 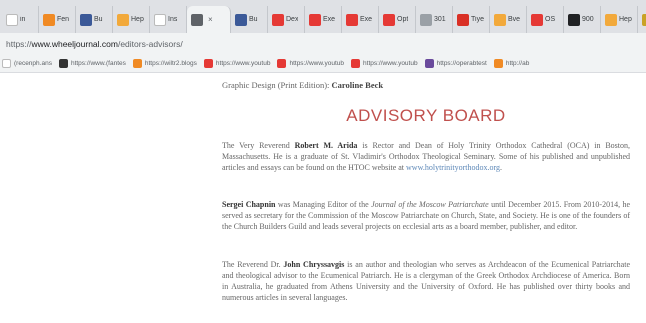 I want to click on blogger-icon, so click(x=49, y=19).